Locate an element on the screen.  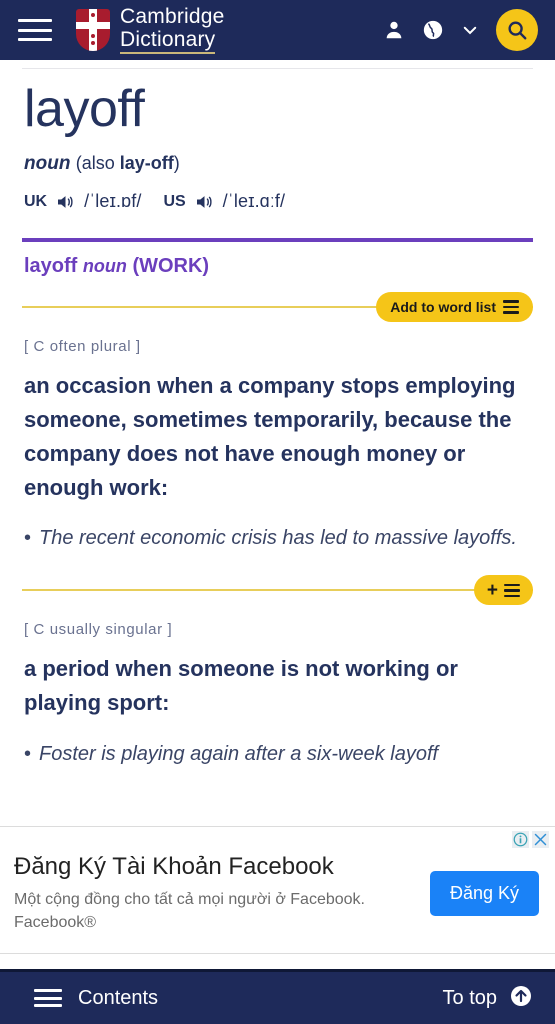
brand-line-2: Dictionary is located at coordinates (168, 41).